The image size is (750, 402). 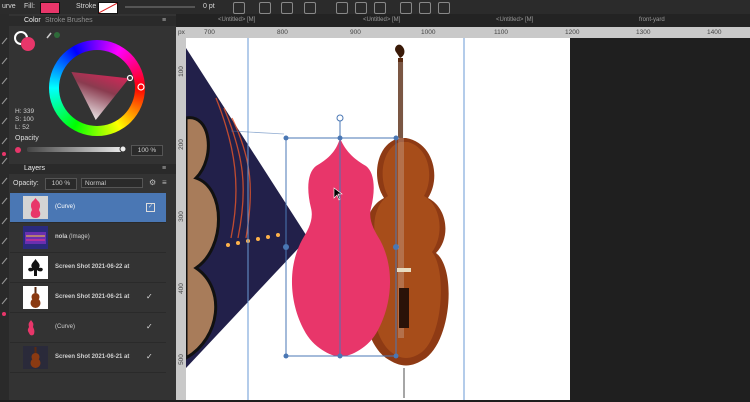 What do you see at coordinates (22, 127) in the screenshot?
I see `lightness-readout: L: 52` at bounding box center [22, 127].